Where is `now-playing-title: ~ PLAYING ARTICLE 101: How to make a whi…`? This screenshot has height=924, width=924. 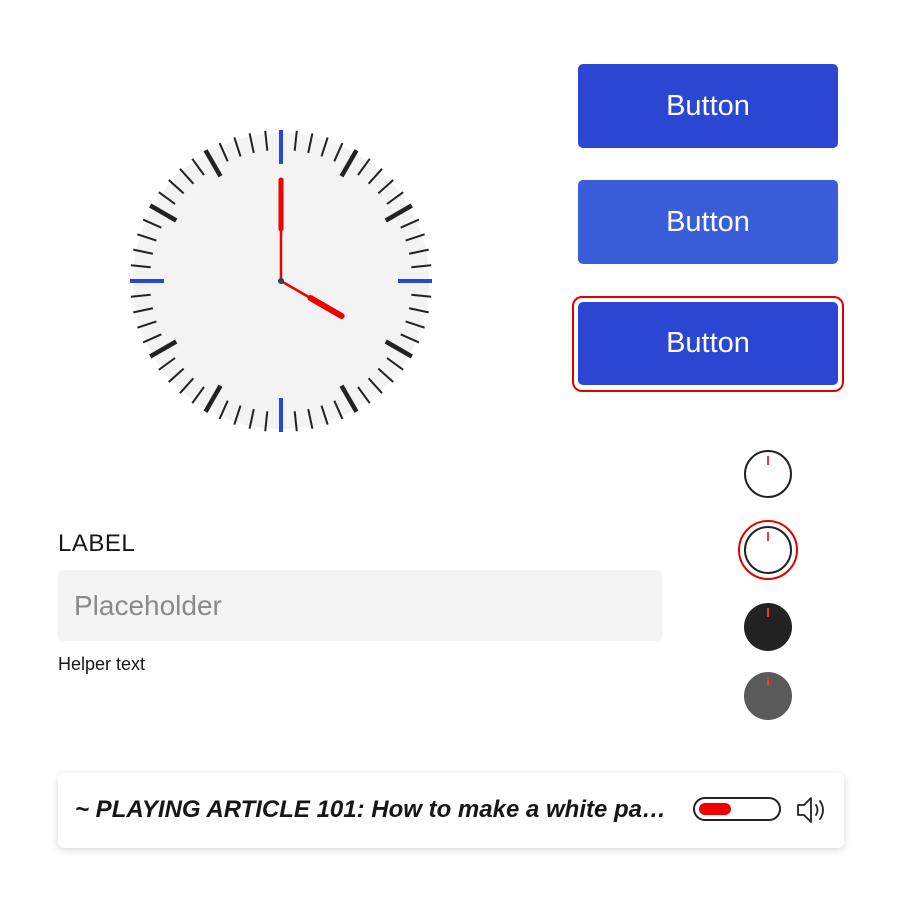 now-playing-title: ~ PLAYING ARTICLE 101: How to make a whi… is located at coordinates (375, 809).